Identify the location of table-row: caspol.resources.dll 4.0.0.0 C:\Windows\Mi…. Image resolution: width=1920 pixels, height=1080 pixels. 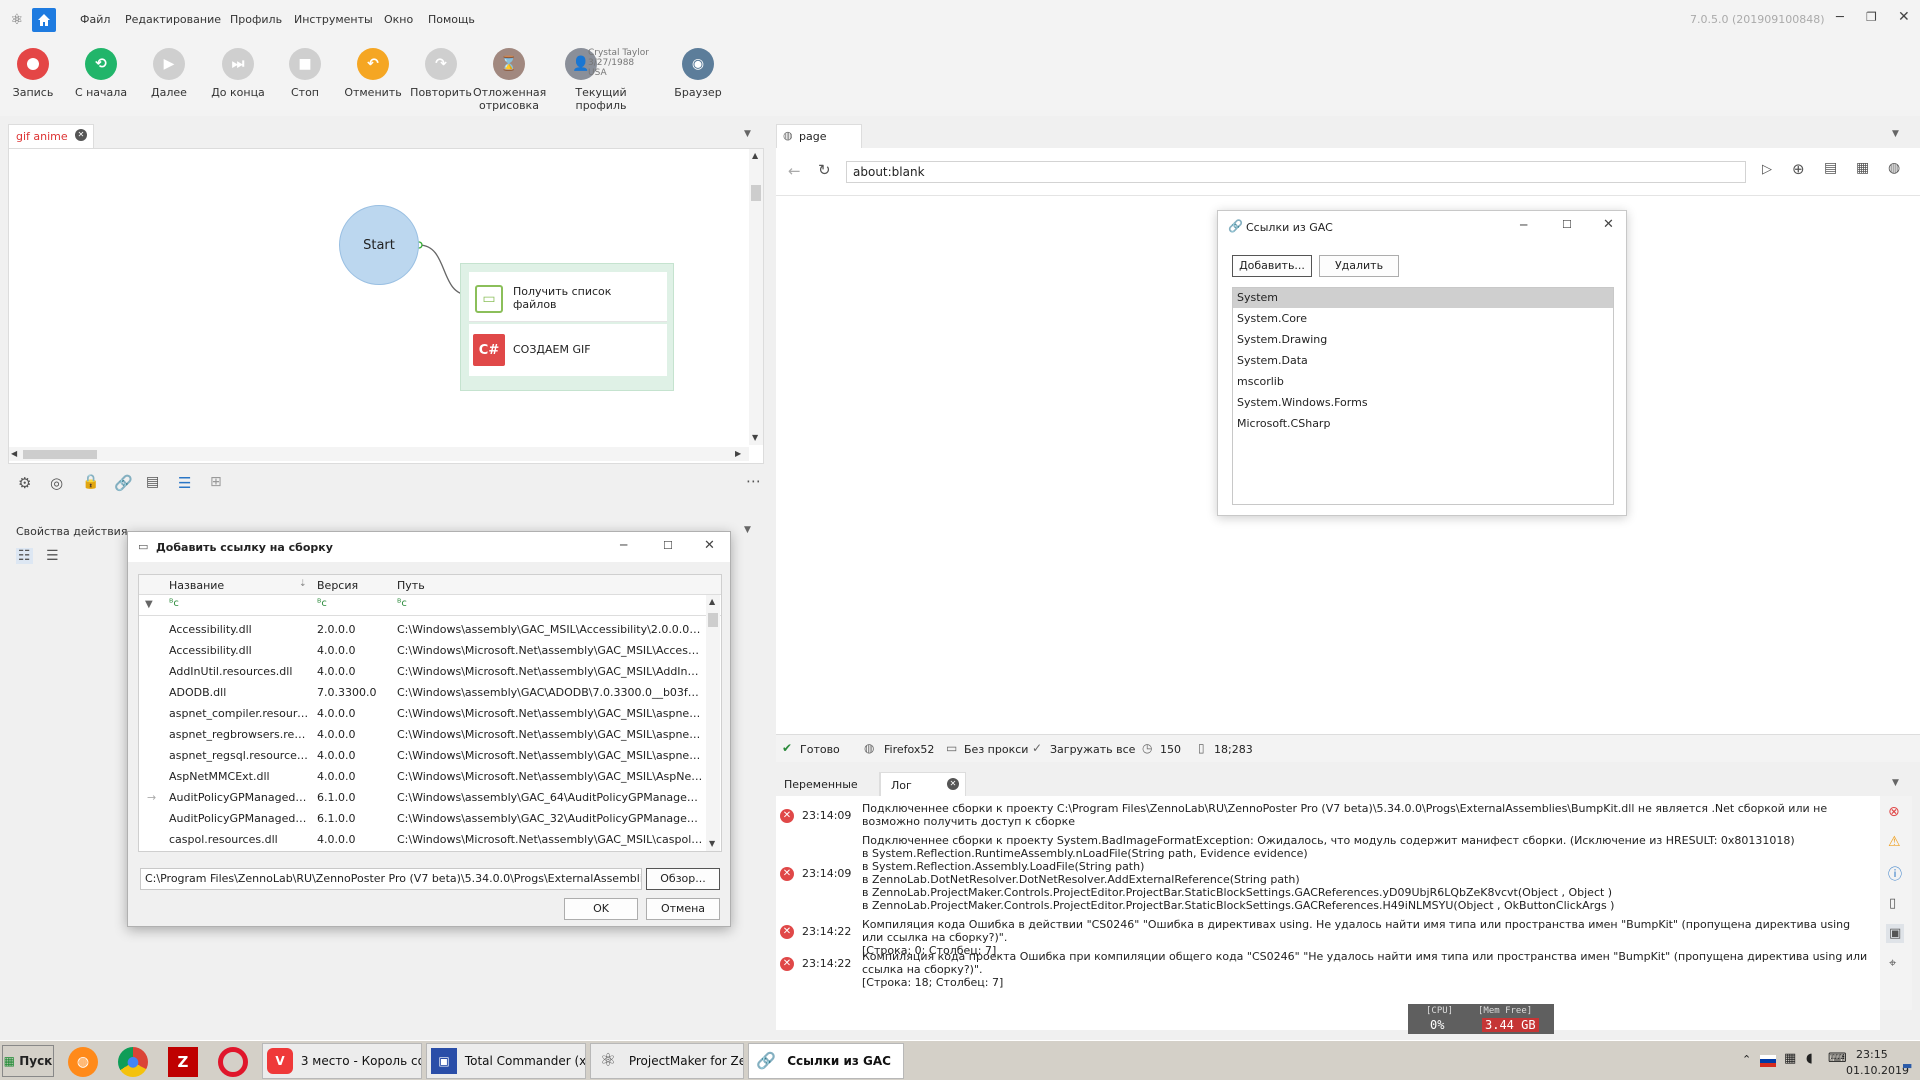
(422, 839).